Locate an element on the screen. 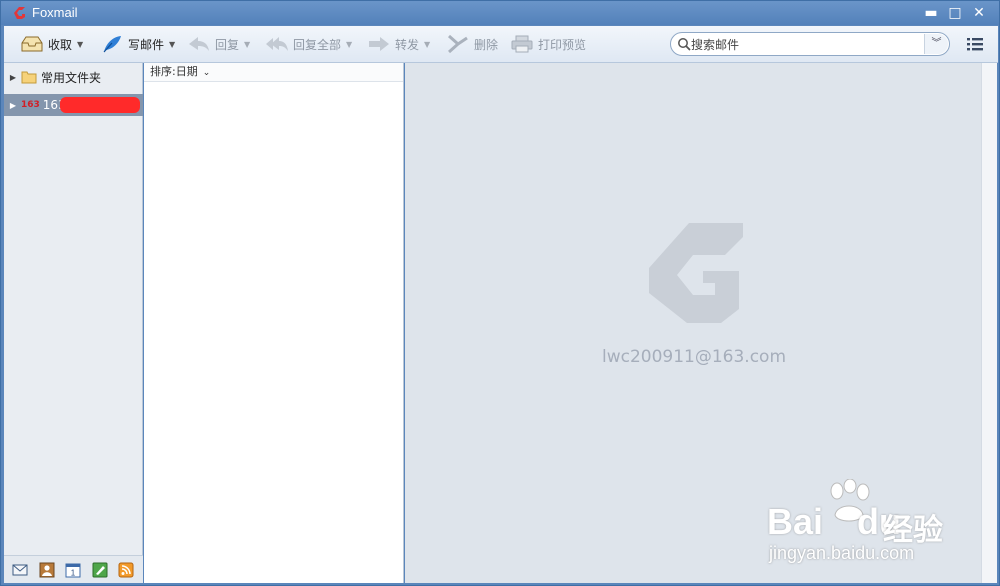 The image size is (1000, 586). rss-icon is located at coordinates (126, 570).